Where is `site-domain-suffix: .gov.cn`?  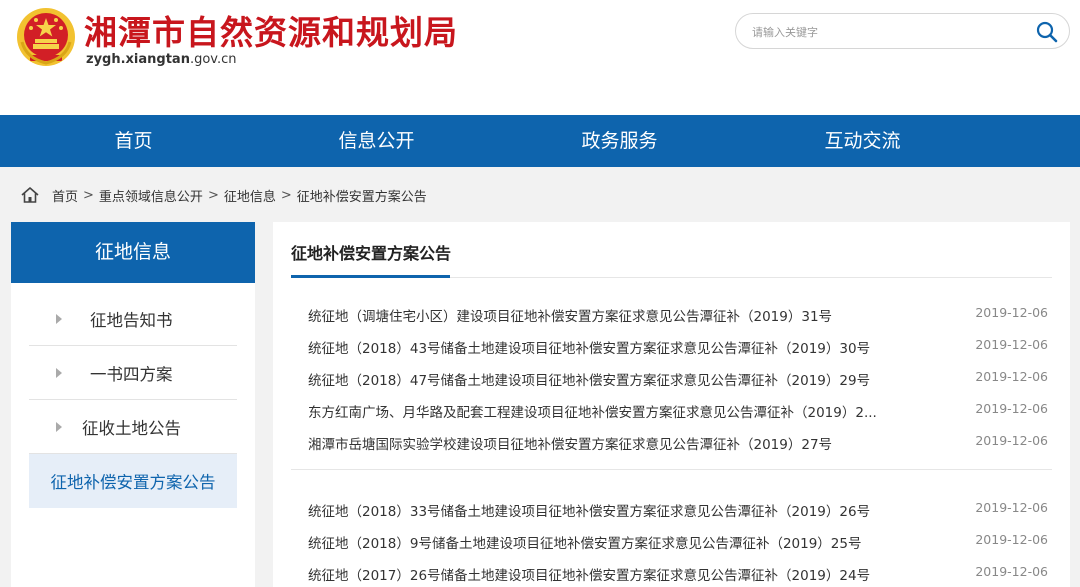
site-domain-suffix: .gov.cn is located at coordinates (213, 59).